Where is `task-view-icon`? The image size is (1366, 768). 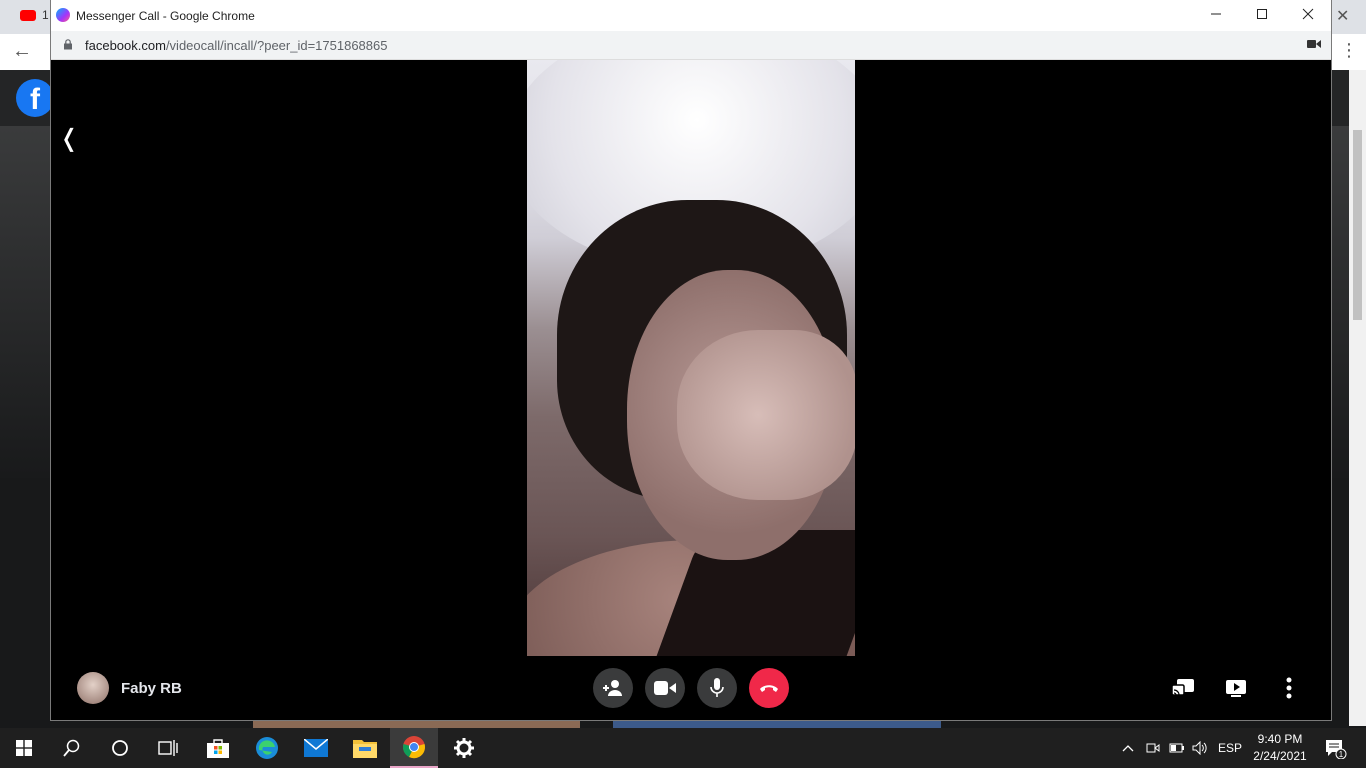
task-view-icon is located at coordinates (168, 748).